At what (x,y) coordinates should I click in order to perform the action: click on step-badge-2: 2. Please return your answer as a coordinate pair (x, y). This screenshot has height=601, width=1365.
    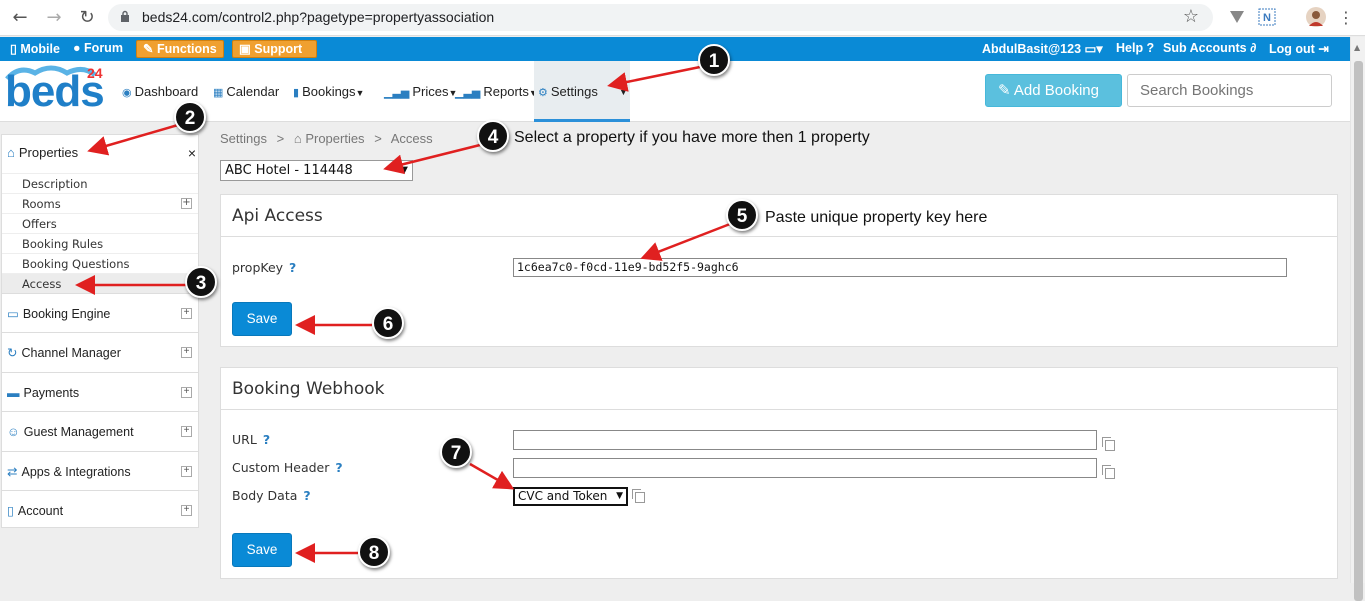
    Looking at the image, I should click on (190, 117).